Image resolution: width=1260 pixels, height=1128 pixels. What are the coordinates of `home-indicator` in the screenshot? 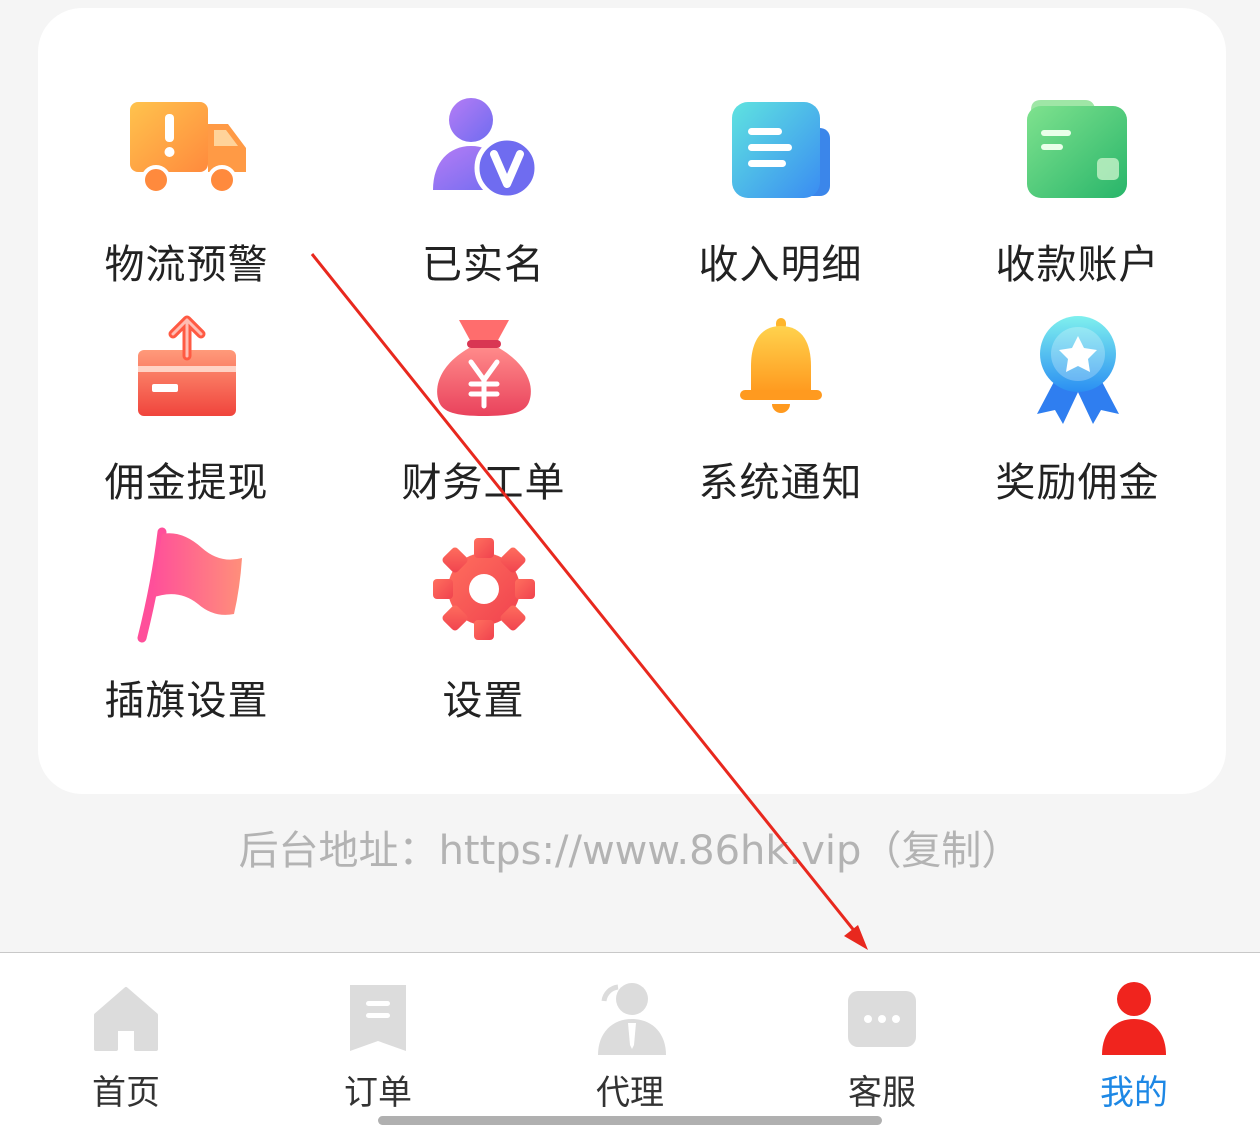 It's located at (630, 1120).